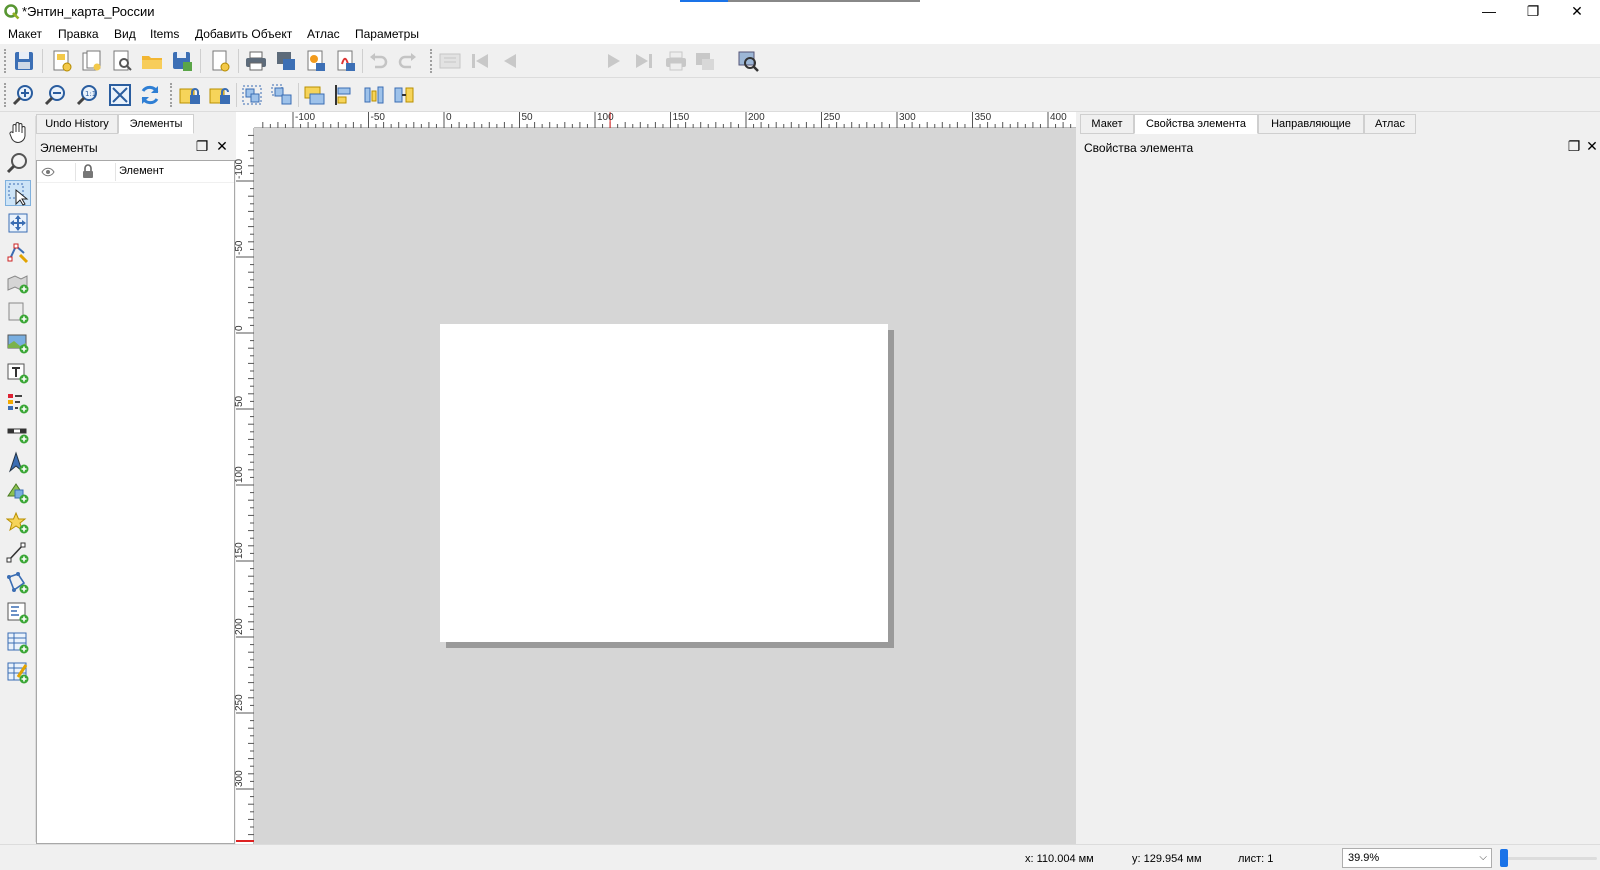  What do you see at coordinates (18, 613) in the screenshot?
I see `add-html-button` at bounding box center [18, 613].